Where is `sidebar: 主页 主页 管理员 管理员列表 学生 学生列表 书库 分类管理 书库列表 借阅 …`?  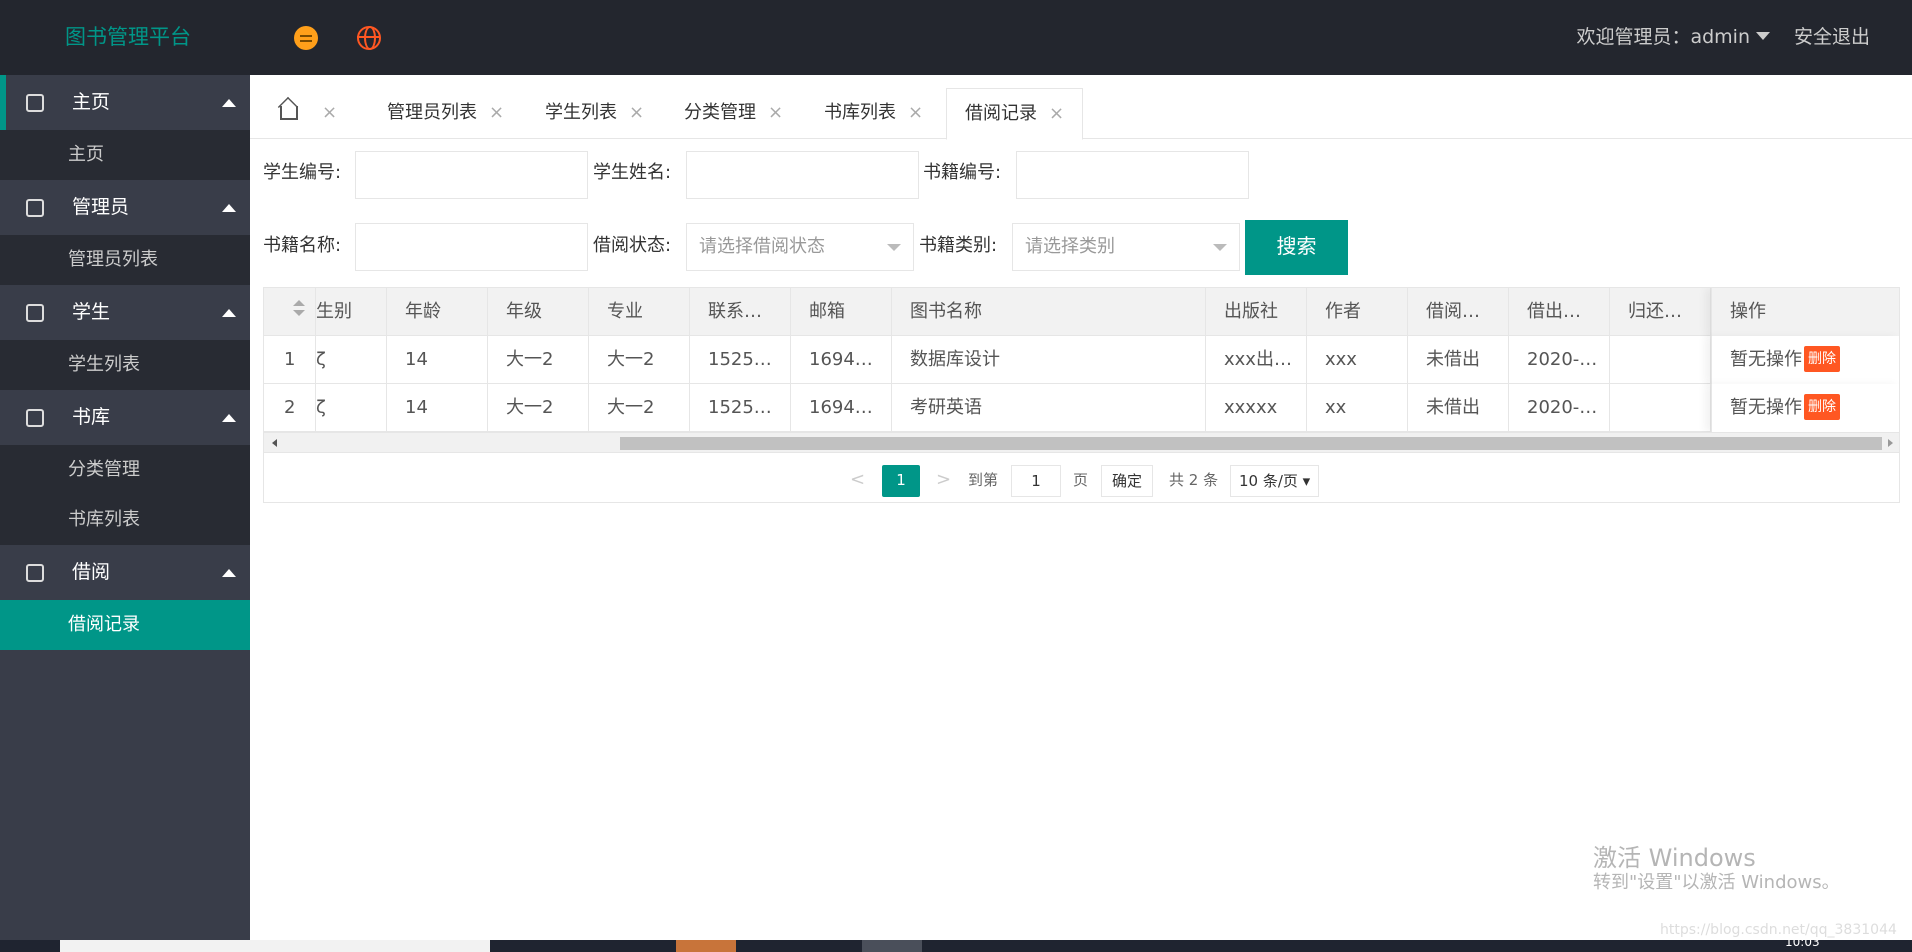
sidebar: 主页 主页 管理员 管理员列表 学生 学生列表 书库 分类管理 书库列表 借阅 … is located at coordinates (125, 513).